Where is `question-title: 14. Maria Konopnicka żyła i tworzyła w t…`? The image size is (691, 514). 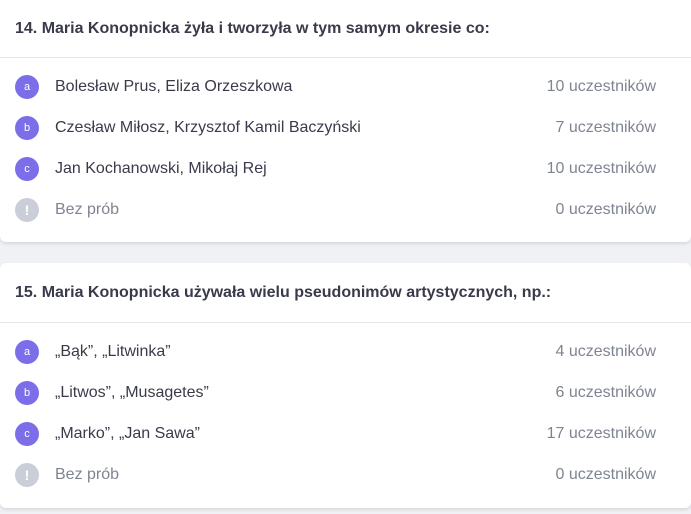
question-title: 14. Maria Konopnicka żyła i tworzyła w t… is located at coordinates (345, 29).